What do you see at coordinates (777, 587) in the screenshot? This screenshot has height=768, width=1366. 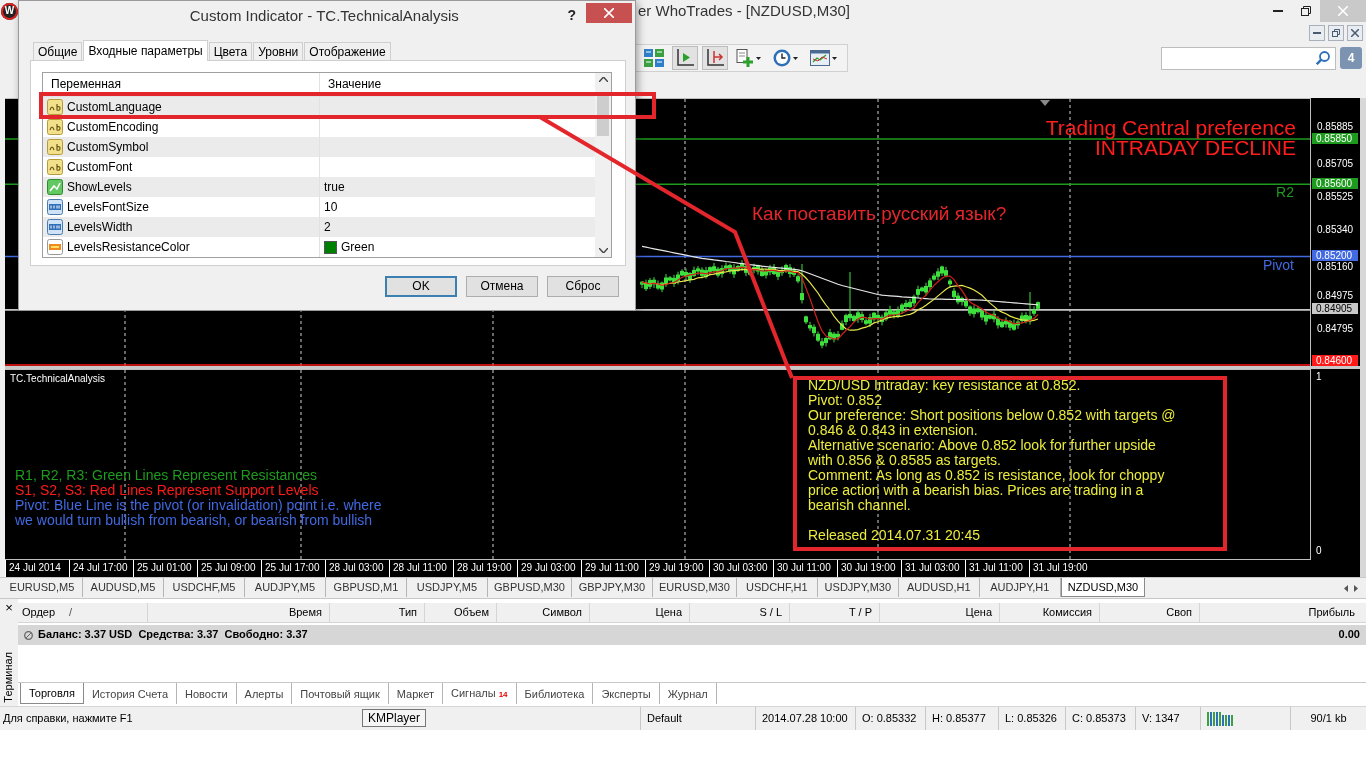 I see `chart-tab: USDCHF,H1` at bounding box center [777, 587].